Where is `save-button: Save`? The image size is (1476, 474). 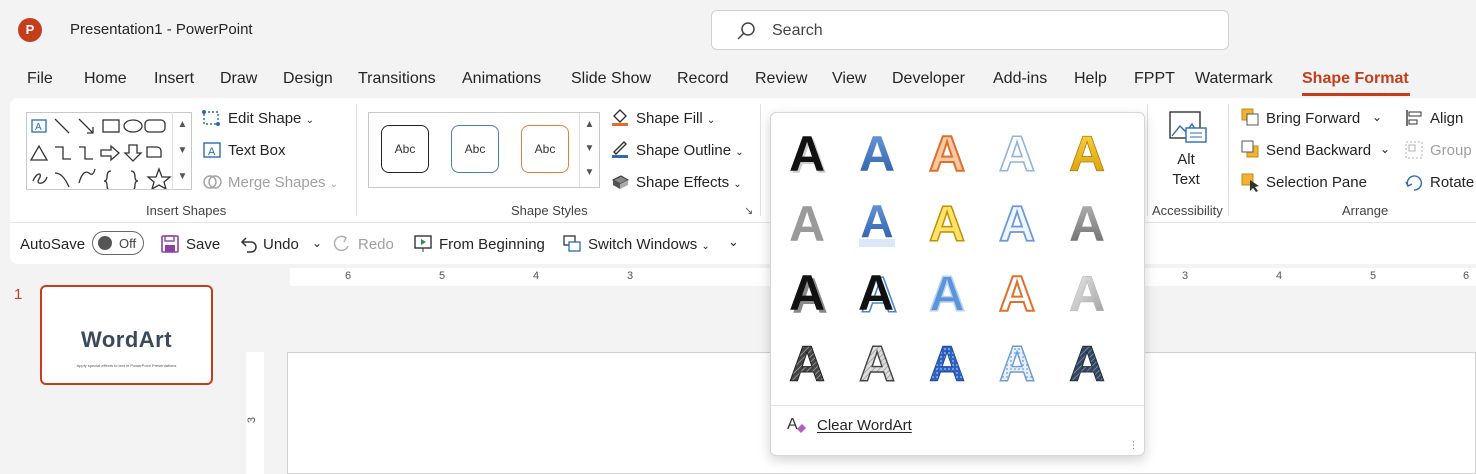
save-button: Save is located at coordinates (203, 244).